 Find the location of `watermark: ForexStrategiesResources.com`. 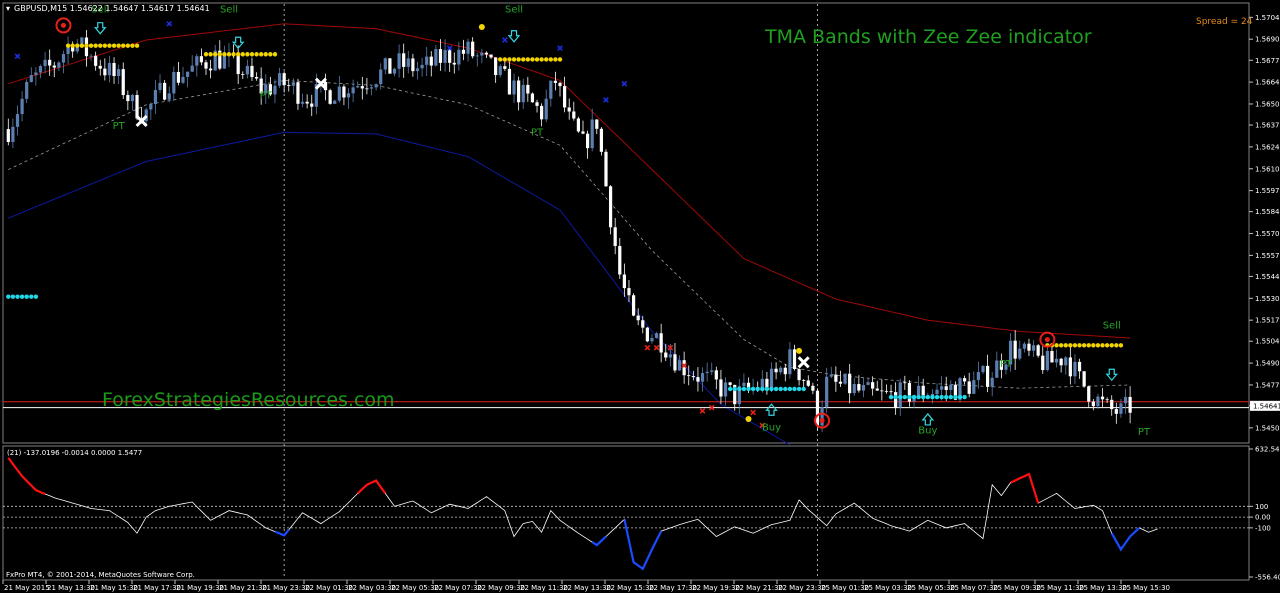

watermark: ForexStrategiesResources.com is located at coordinates (248, 400).